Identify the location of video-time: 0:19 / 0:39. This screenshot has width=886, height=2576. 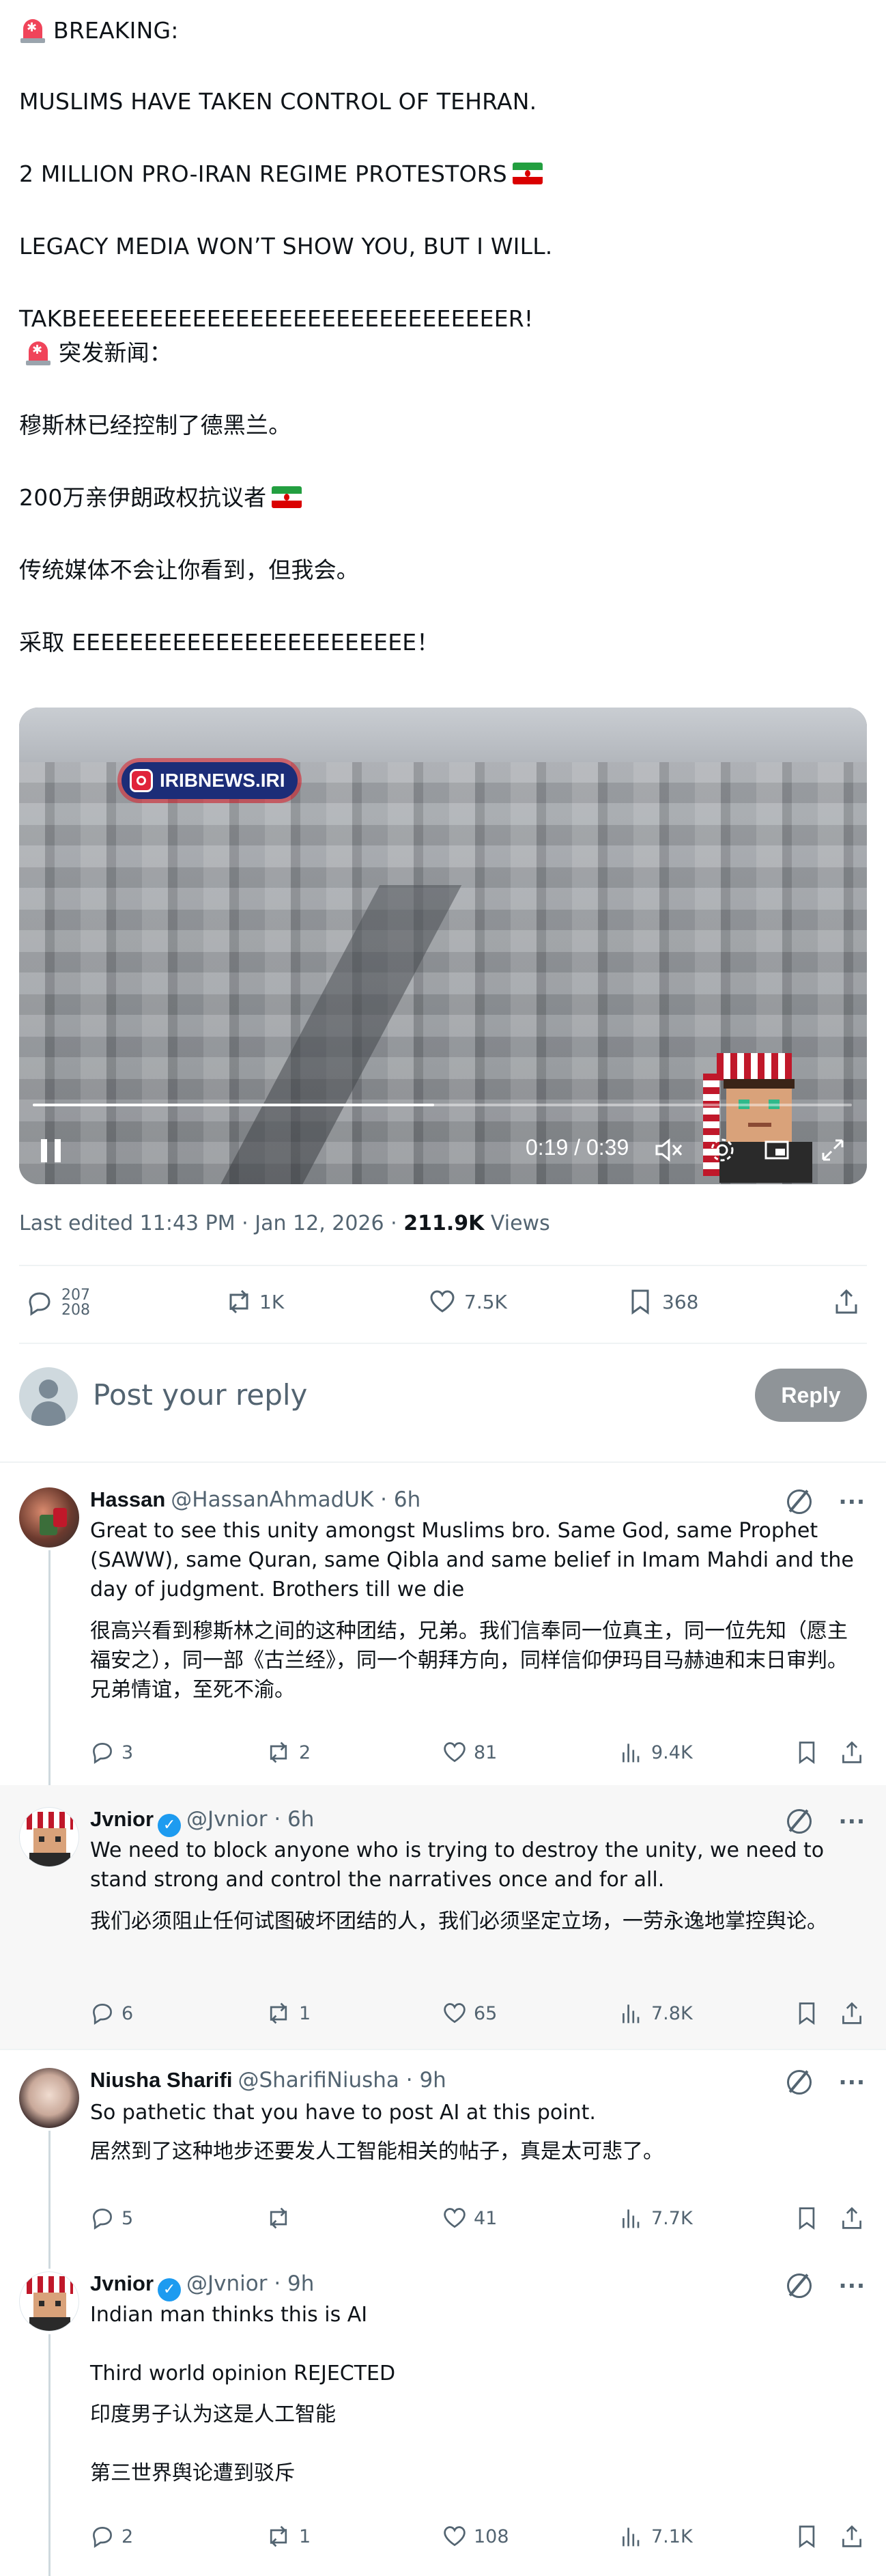
(577, 1147).